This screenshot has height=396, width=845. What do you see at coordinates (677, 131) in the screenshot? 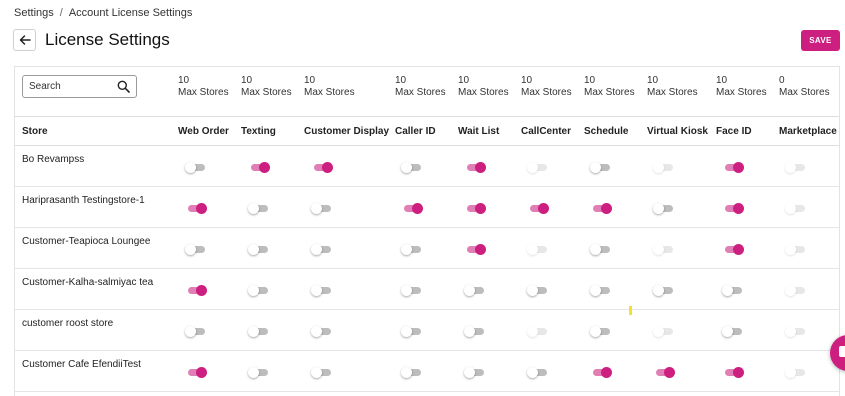
I see `column-header-virtual_kiosk: Virtual Kiosk` at bounding box center [677, 131].